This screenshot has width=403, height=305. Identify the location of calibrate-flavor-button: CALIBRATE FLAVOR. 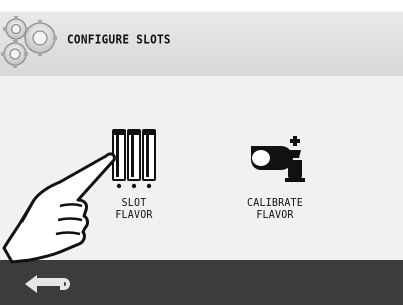
(275, 175).